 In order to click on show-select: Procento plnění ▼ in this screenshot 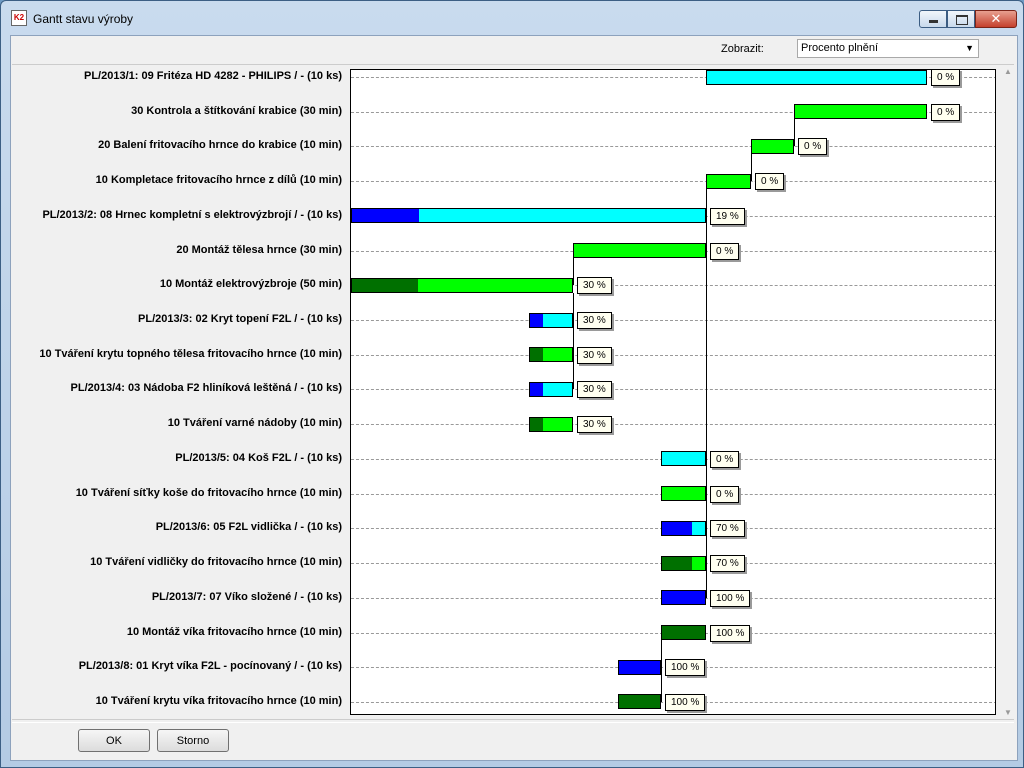, I will do `click(888, 48)`.